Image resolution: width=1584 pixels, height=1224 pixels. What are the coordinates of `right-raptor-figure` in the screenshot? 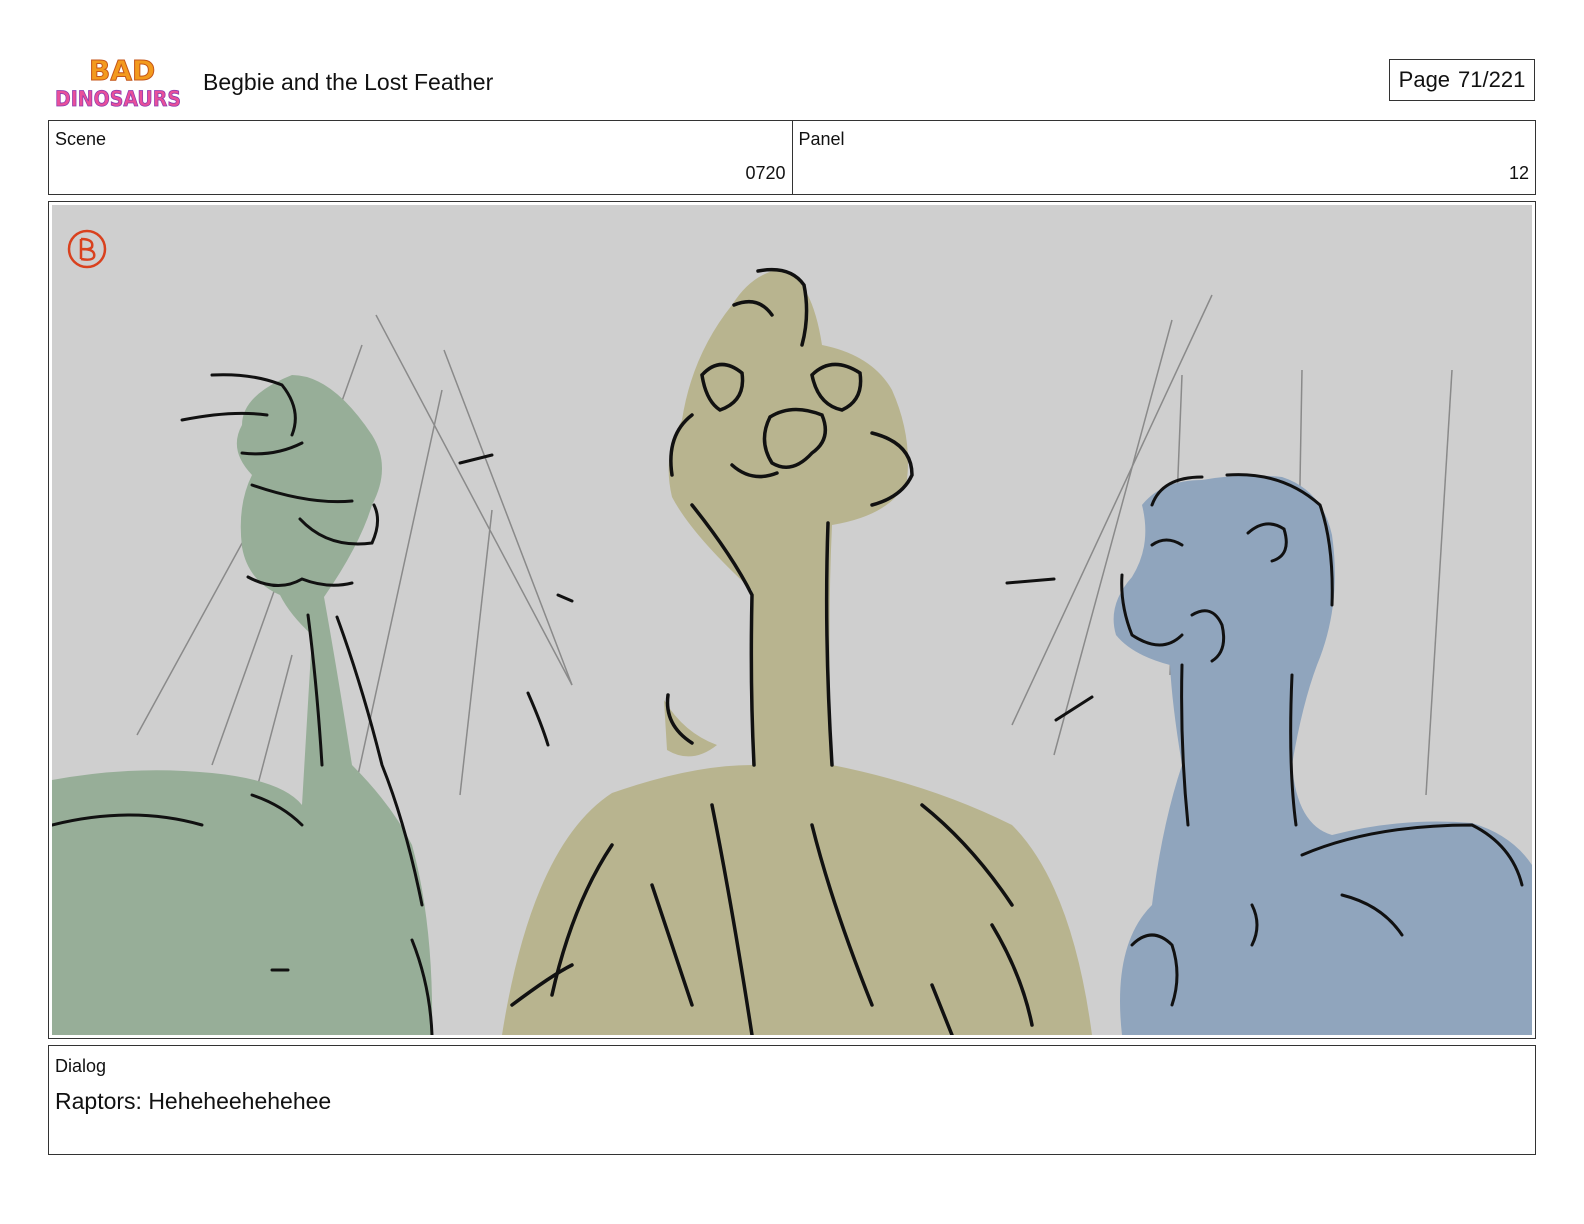 It's located at (1322, 754).